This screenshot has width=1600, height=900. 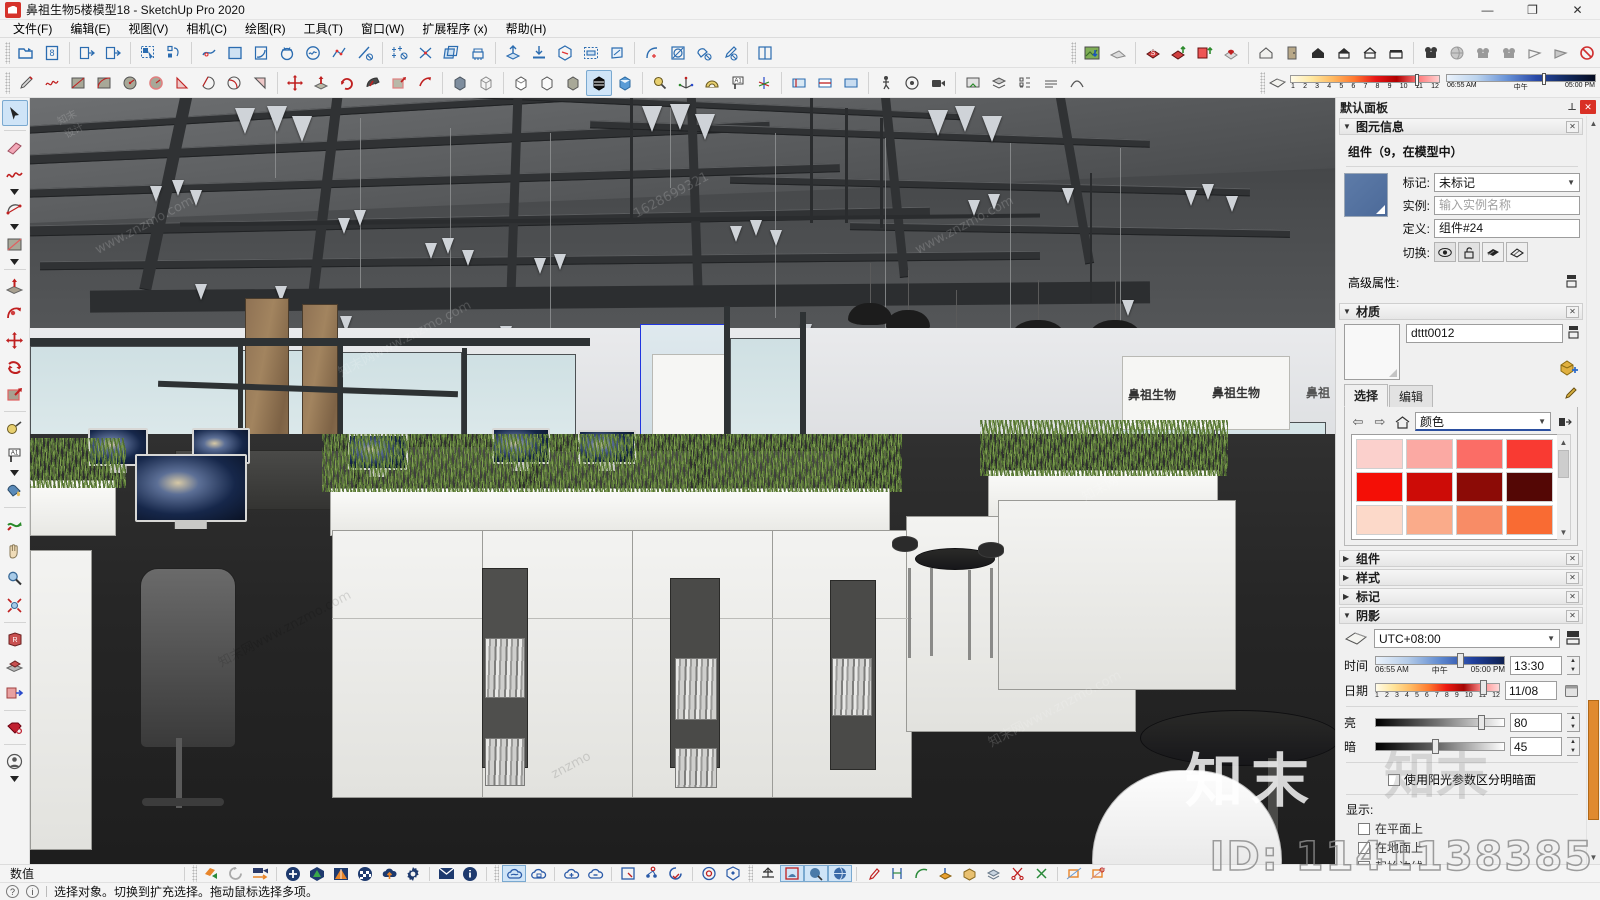 I want to click on section-fill-icon, so click(x=851, y=83).